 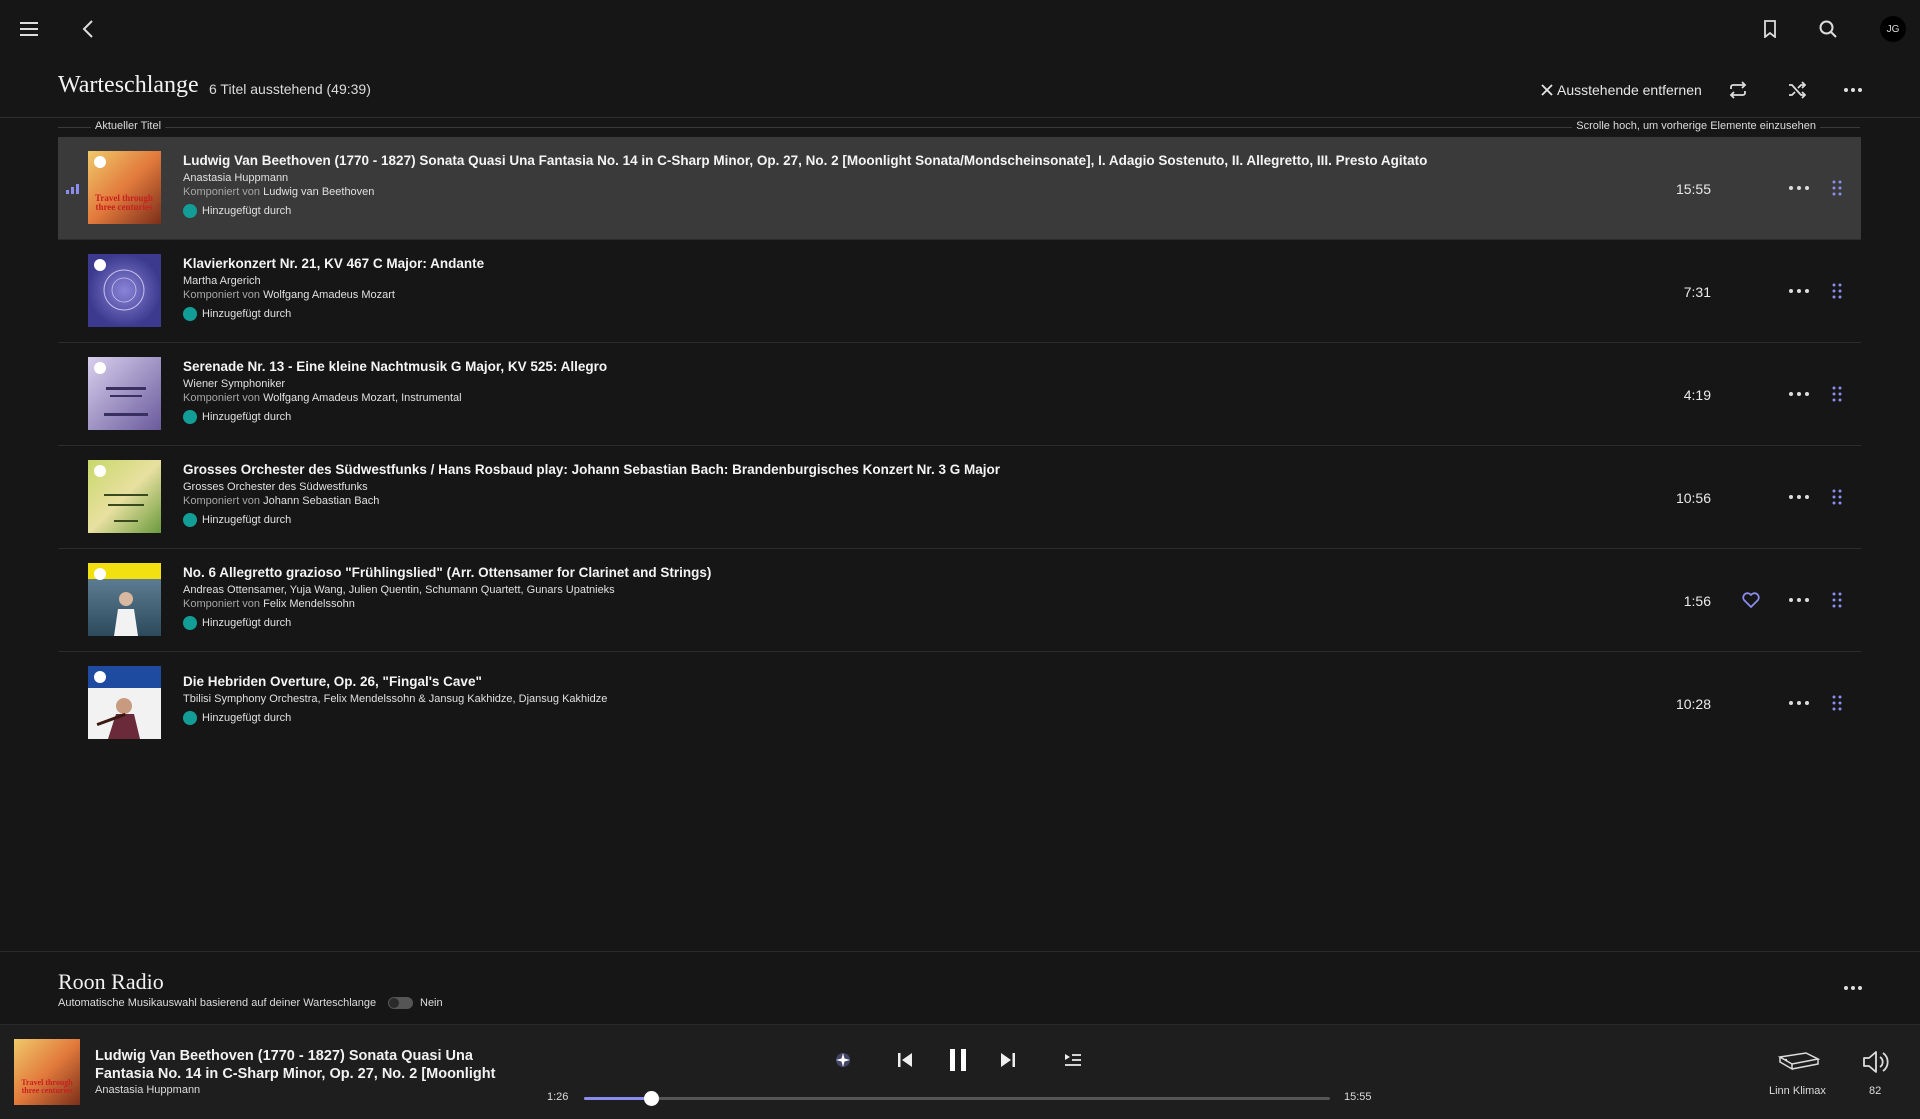 I want to click on track-composer: Felix Mendelssohn, so click(x=309, y=604).